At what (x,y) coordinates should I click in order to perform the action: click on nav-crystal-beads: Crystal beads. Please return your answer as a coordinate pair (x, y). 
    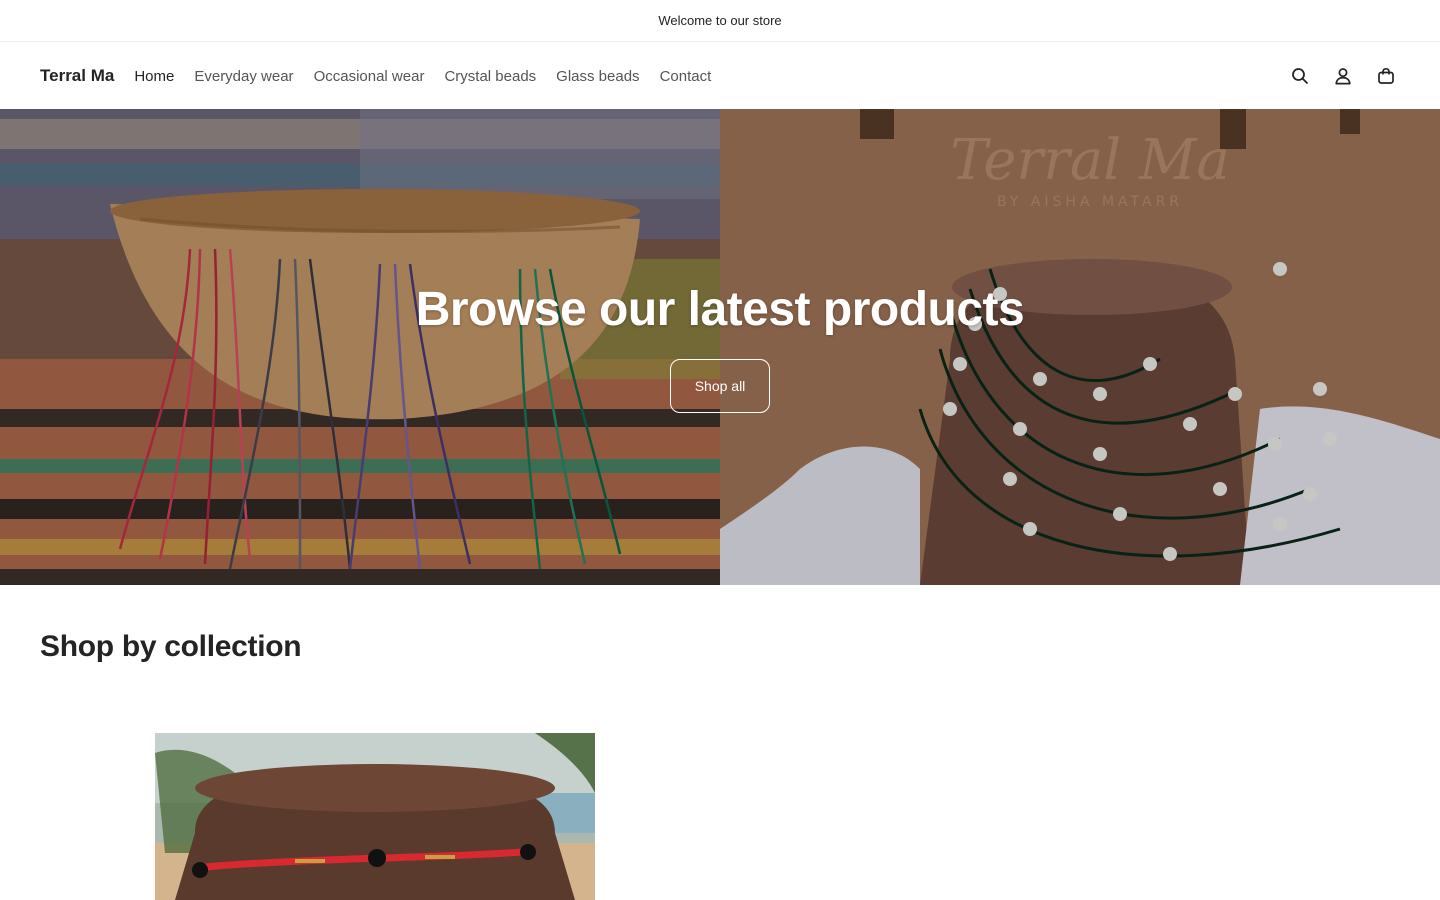
    Looking at the image, I should click on (490, 76).